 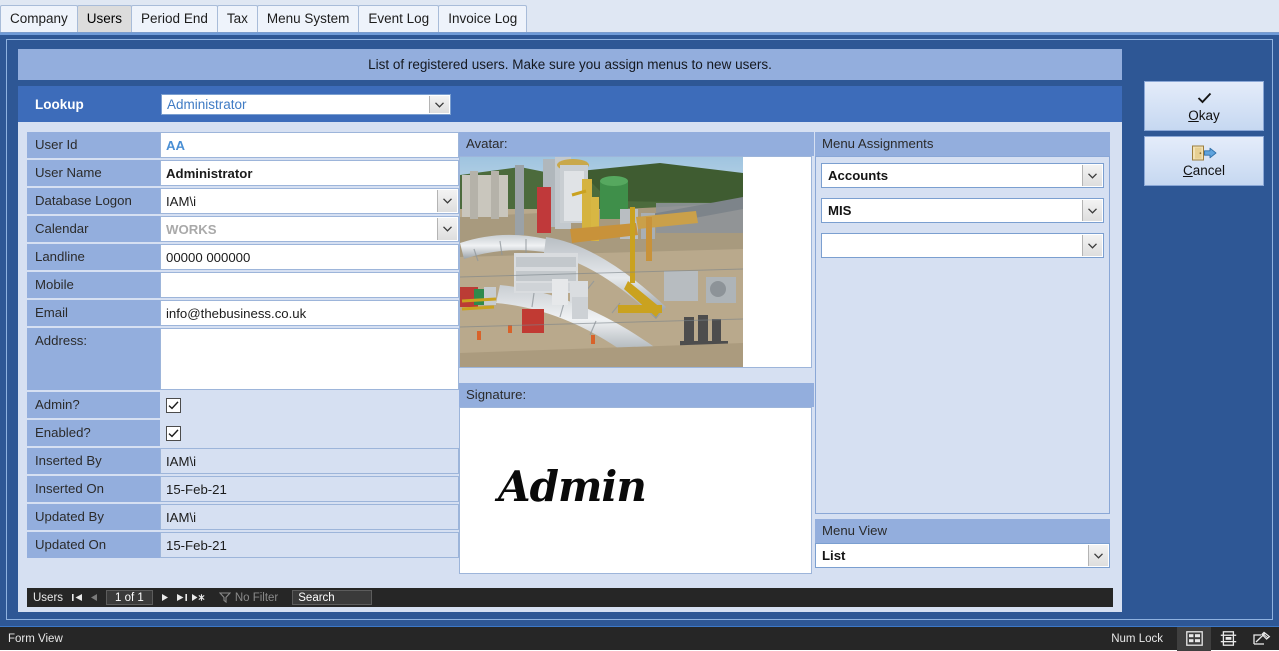 I want to click on field-value: WORKS, so click(x=191, y=229).